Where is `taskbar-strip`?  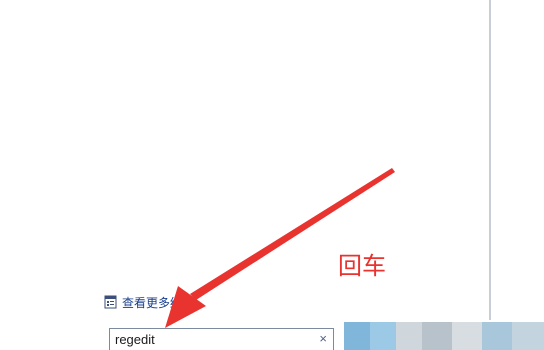
taskbar-strip is located at coordinates (444, 336).